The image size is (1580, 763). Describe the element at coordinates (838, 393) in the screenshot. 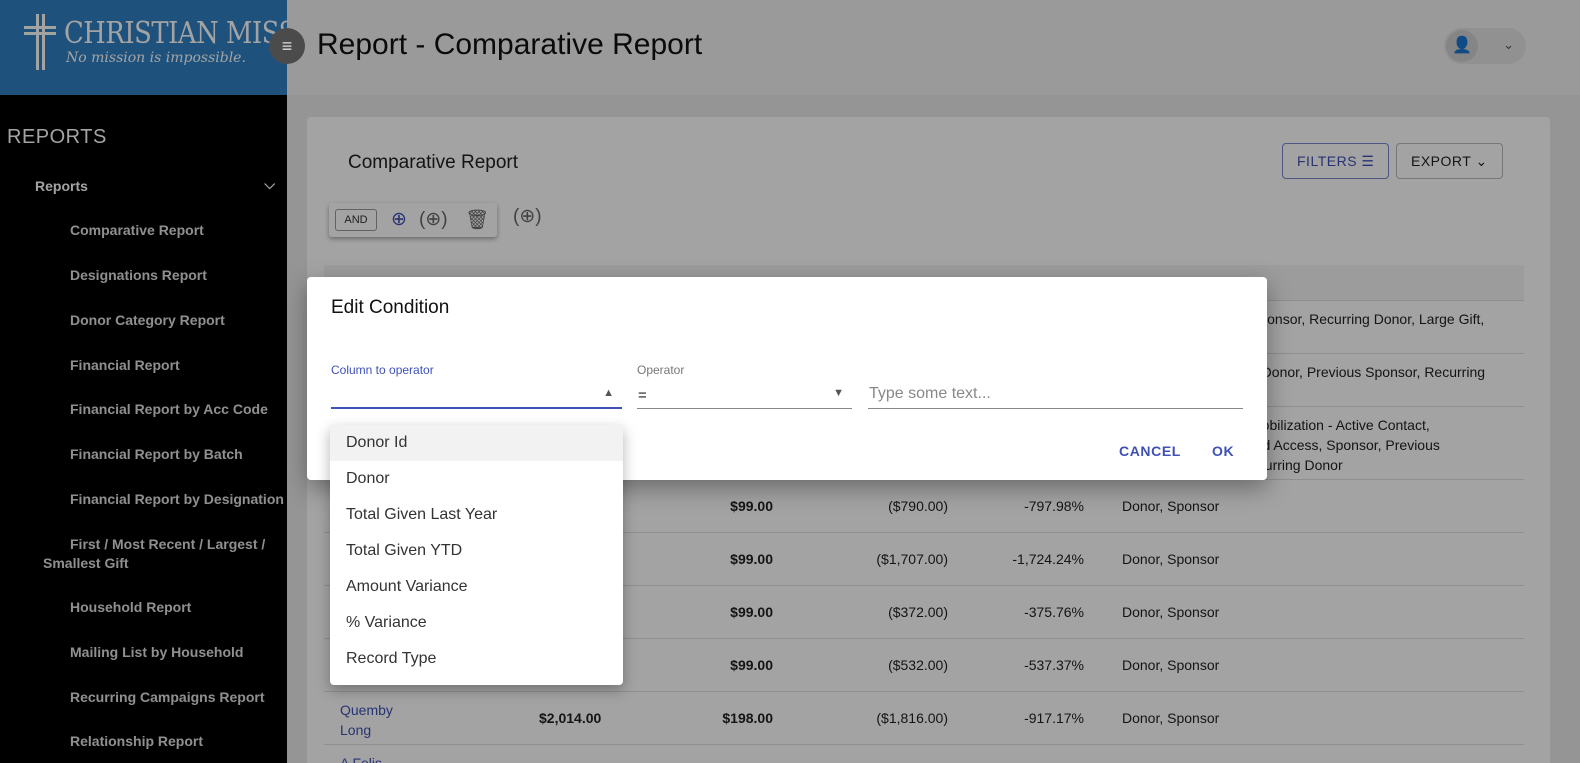

I see `caret-down-icon: ▼` at that location.